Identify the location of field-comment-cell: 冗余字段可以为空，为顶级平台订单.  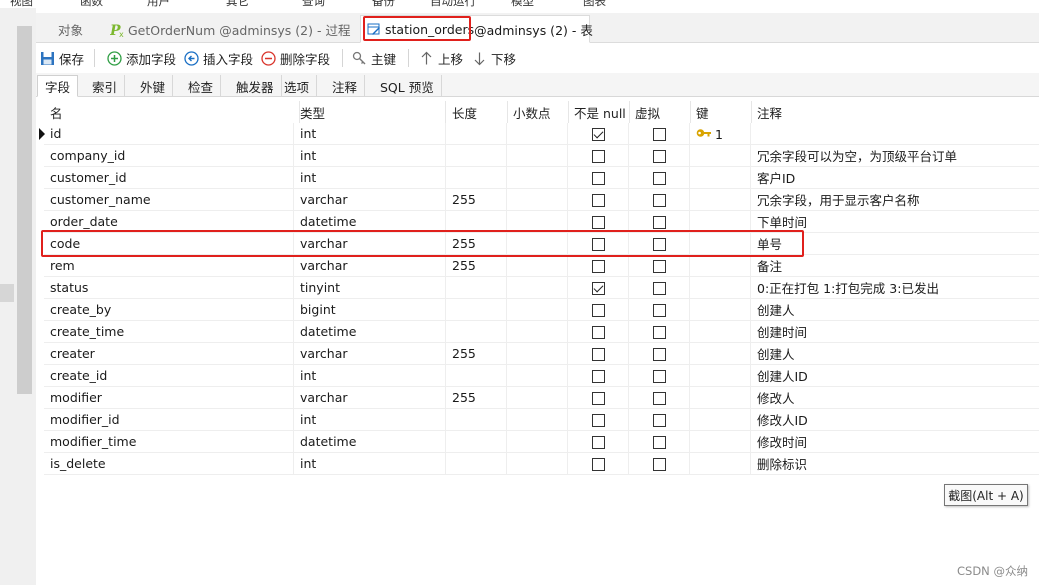
(895, 156).